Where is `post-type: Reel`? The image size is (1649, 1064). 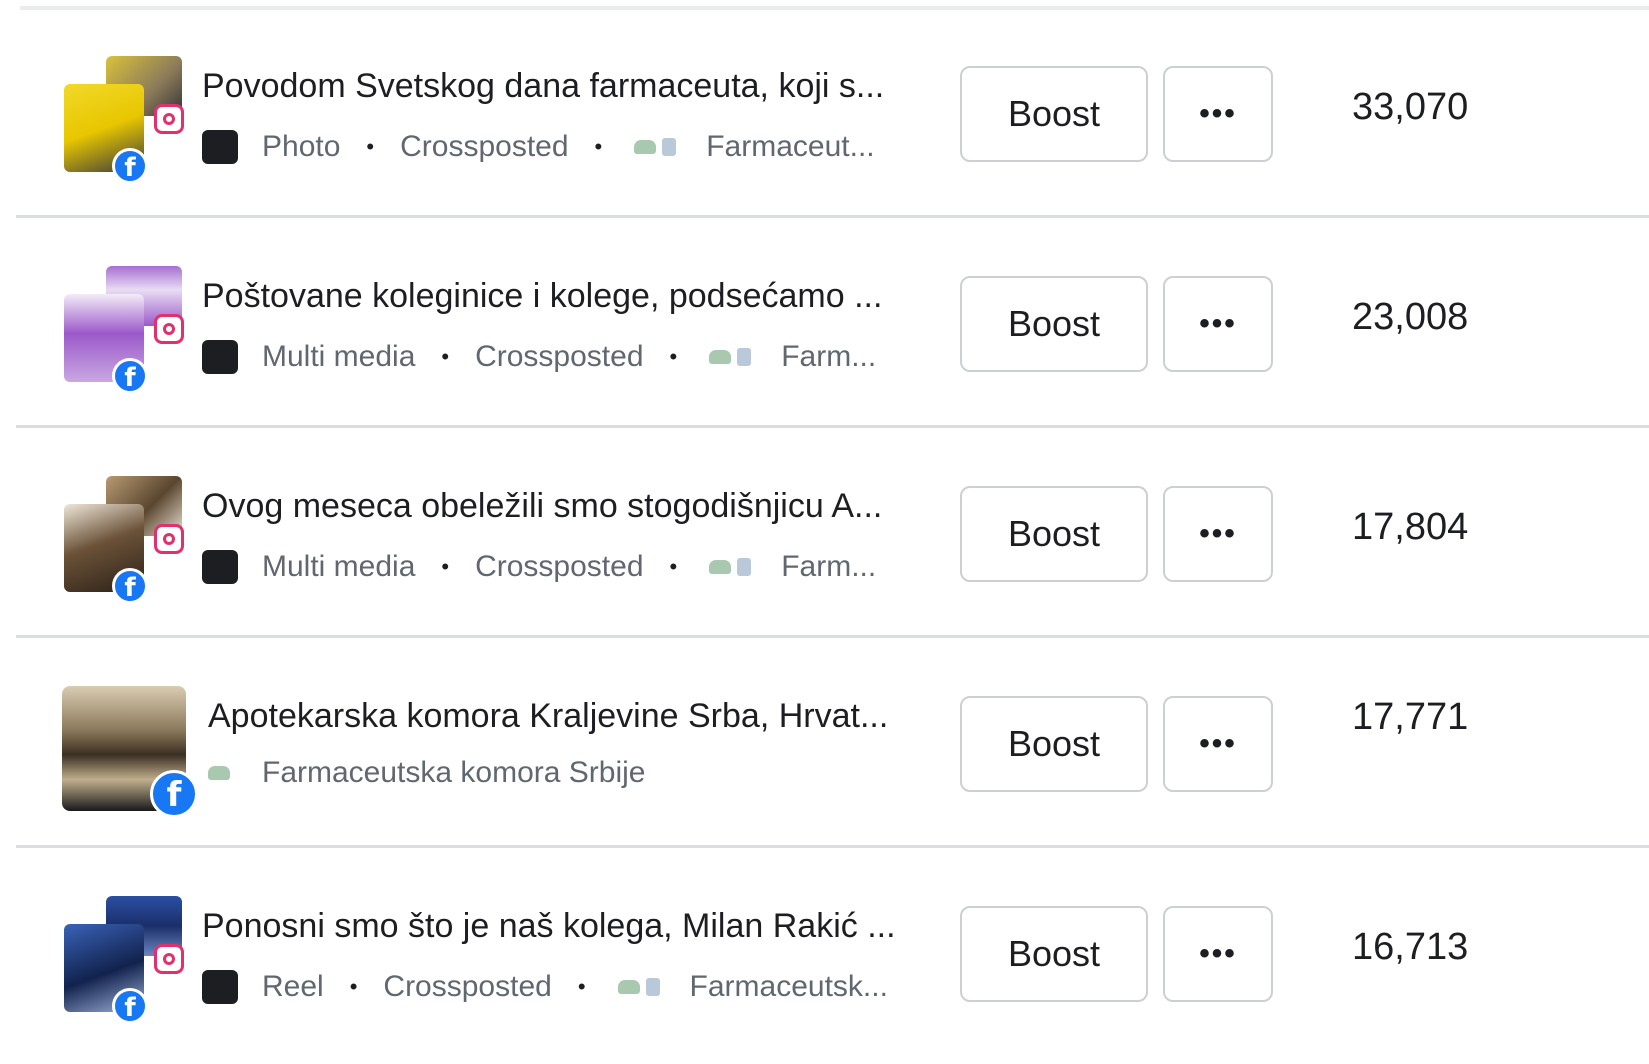 post-type: Reel is located at coordinates (293, 986).